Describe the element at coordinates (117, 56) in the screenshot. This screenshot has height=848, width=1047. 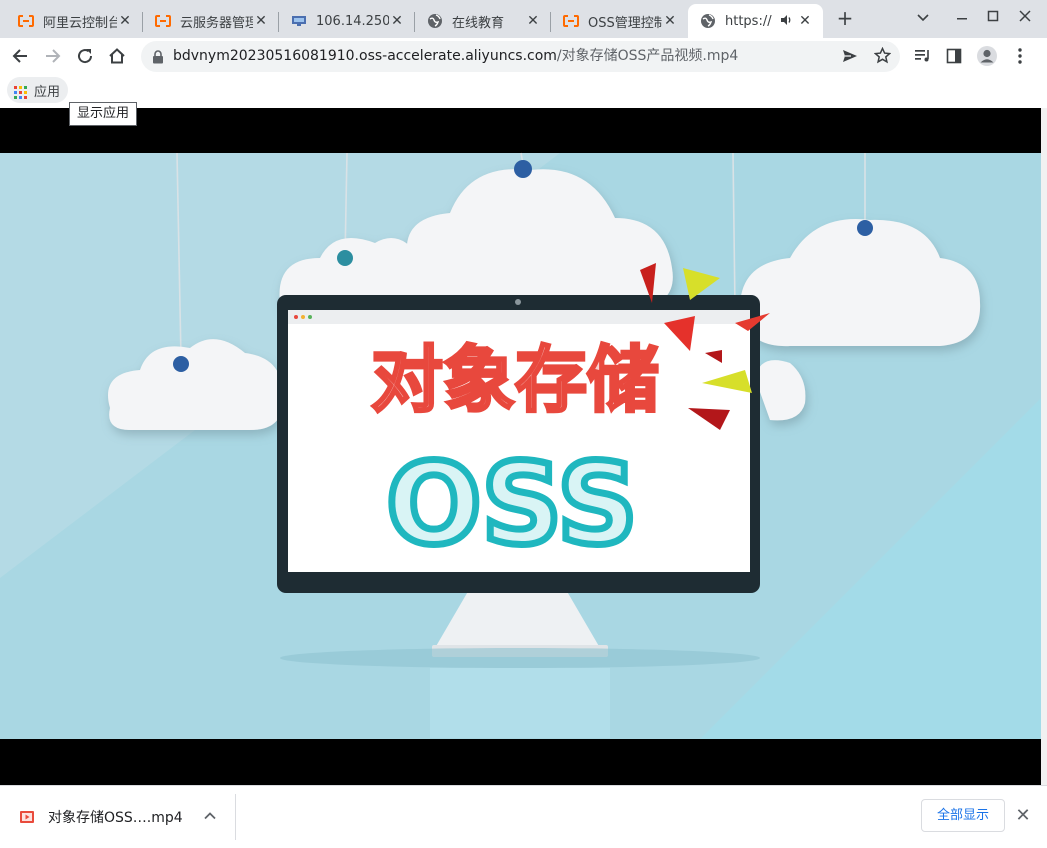
I see `home-icon` at that location.